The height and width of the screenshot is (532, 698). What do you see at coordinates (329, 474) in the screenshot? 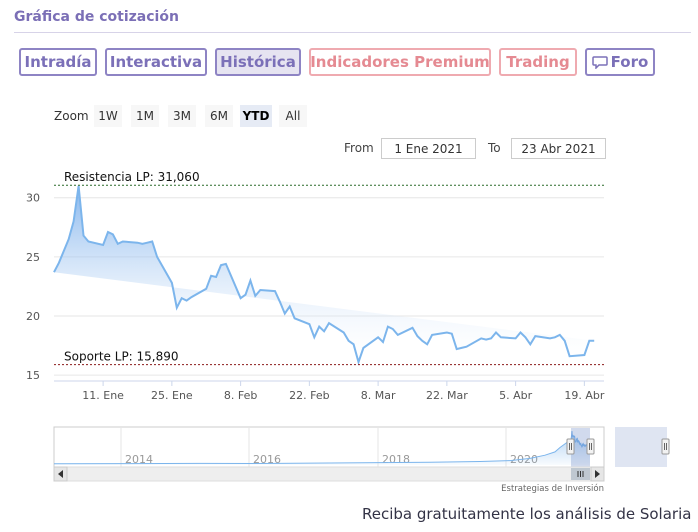
I see `scrollbar-track` at bounding box center [329, 474].